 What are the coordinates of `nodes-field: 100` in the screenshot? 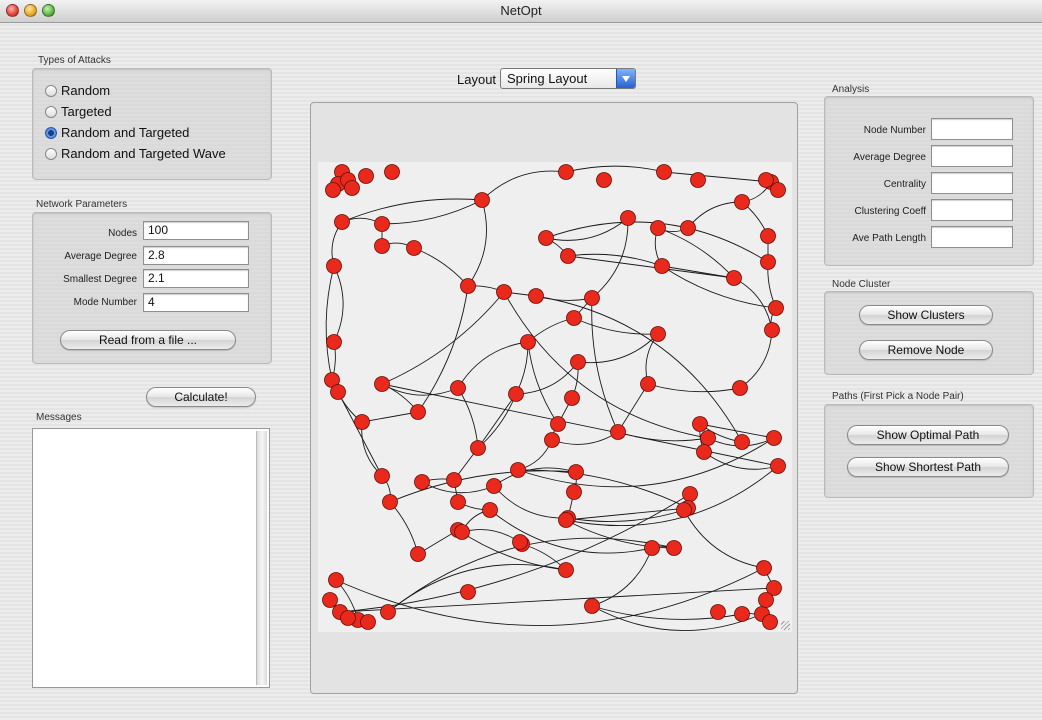 It's located at (196, 230).